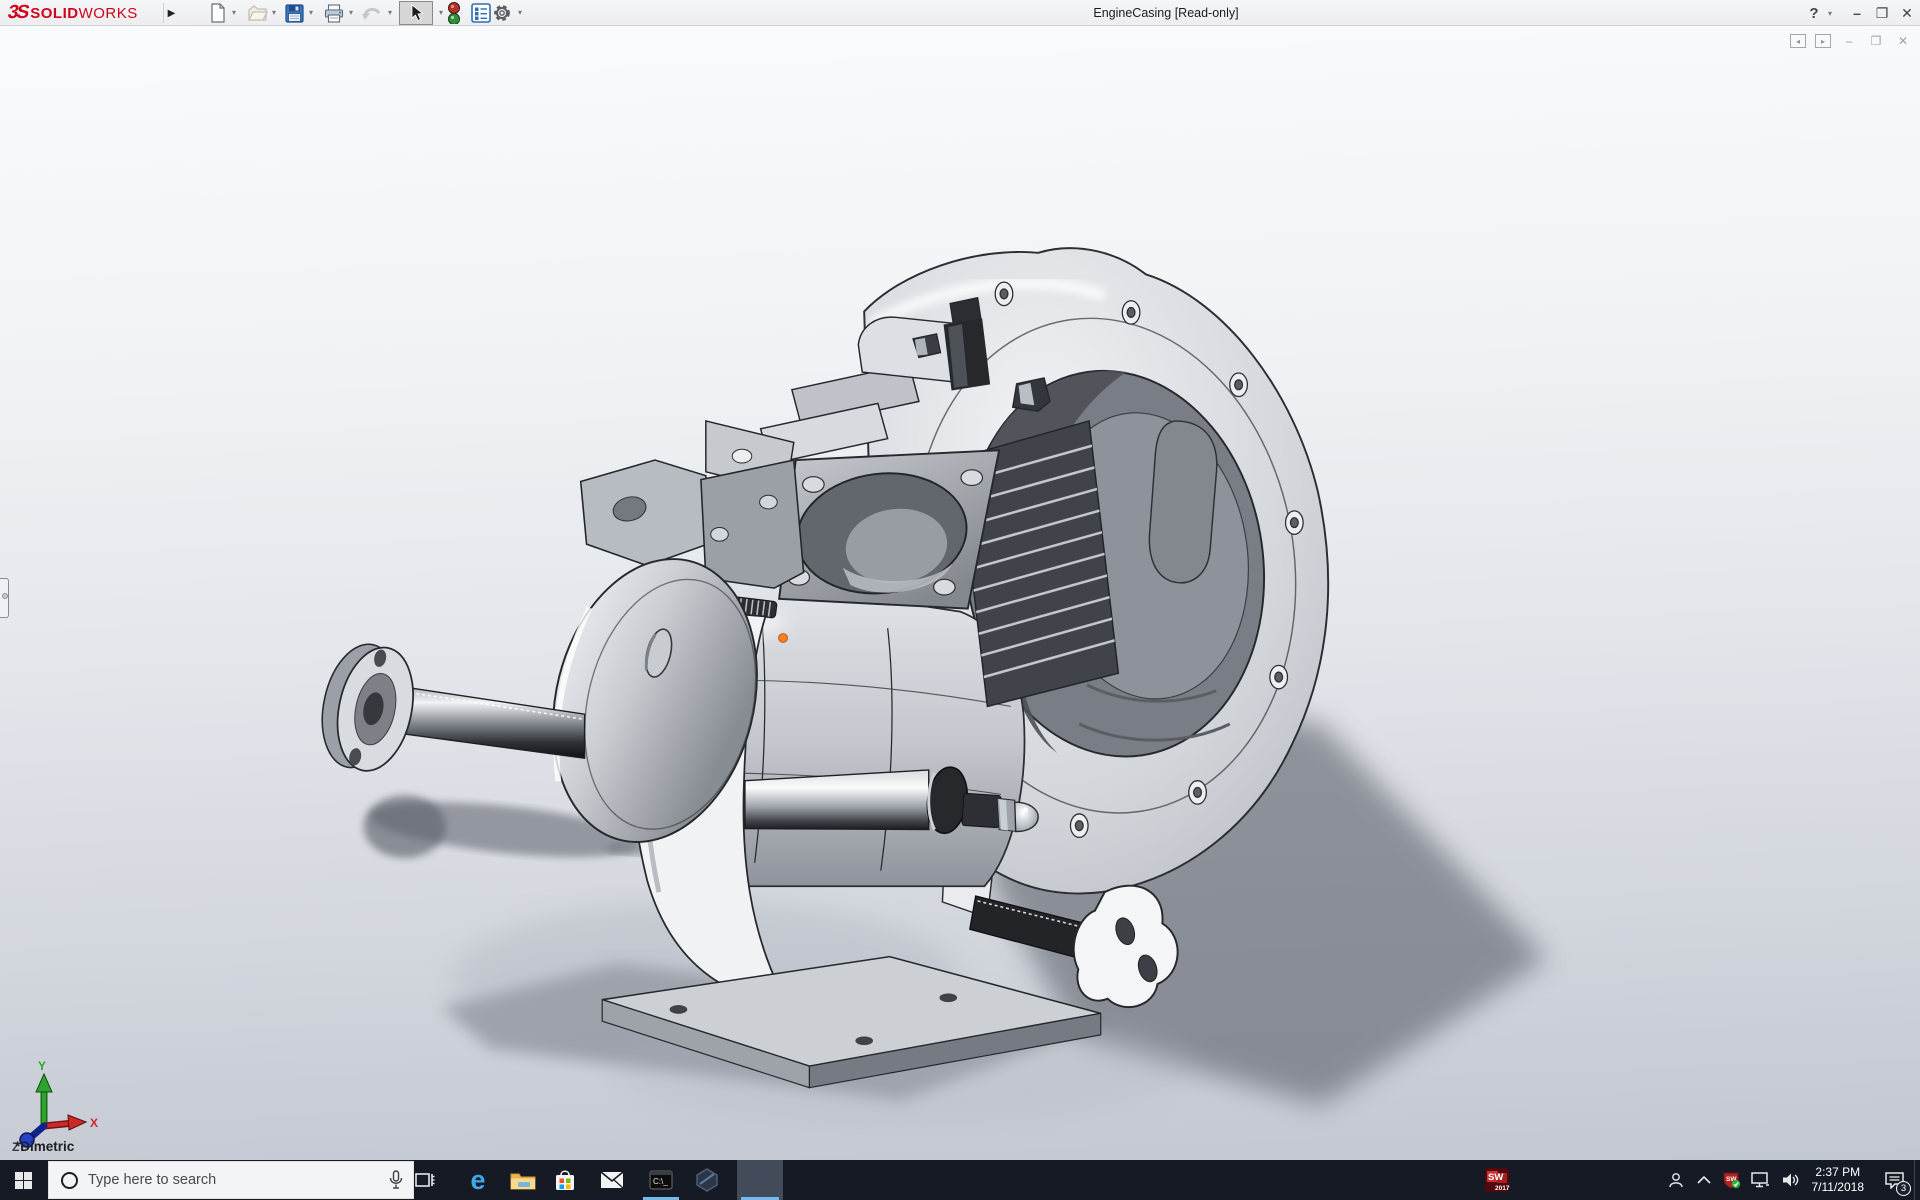 Image resolution: width=1920 pixels, height=1200 pixels. What do you see at coordinates (520, 14) in the screenshot?
I see `options-caret: ▾` at bounding box center [520, 14].